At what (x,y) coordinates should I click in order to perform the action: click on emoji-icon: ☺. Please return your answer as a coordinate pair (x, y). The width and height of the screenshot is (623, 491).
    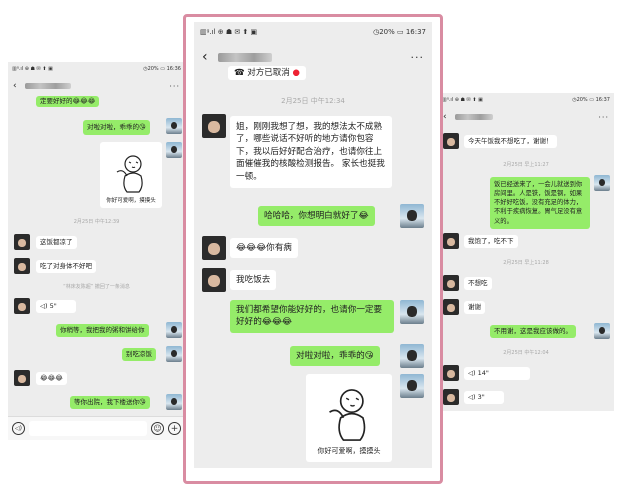
    Looking at the image, I should click on (157, 428).